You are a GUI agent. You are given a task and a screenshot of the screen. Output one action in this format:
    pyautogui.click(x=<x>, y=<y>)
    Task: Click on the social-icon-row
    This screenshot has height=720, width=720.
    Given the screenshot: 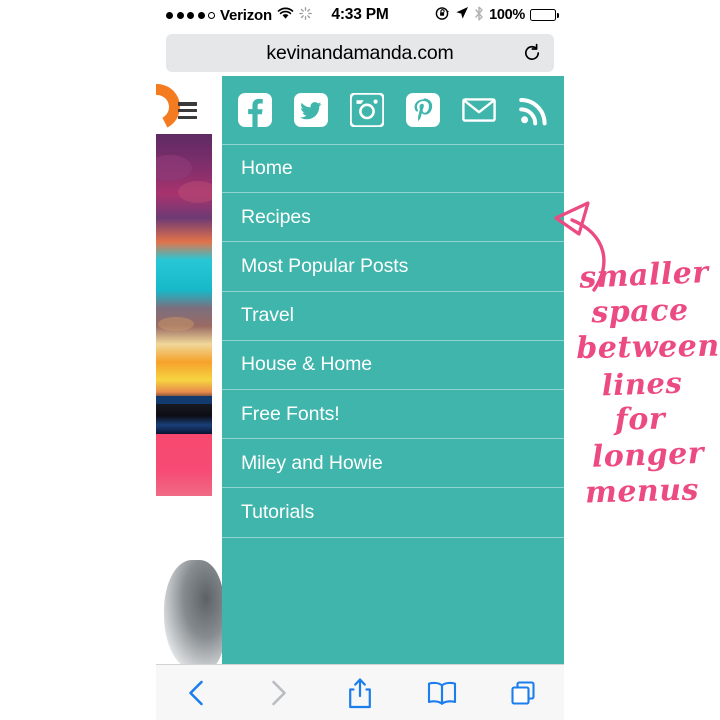 What is the action you would take?
    pyautogui.click(x=393, y=110)
    